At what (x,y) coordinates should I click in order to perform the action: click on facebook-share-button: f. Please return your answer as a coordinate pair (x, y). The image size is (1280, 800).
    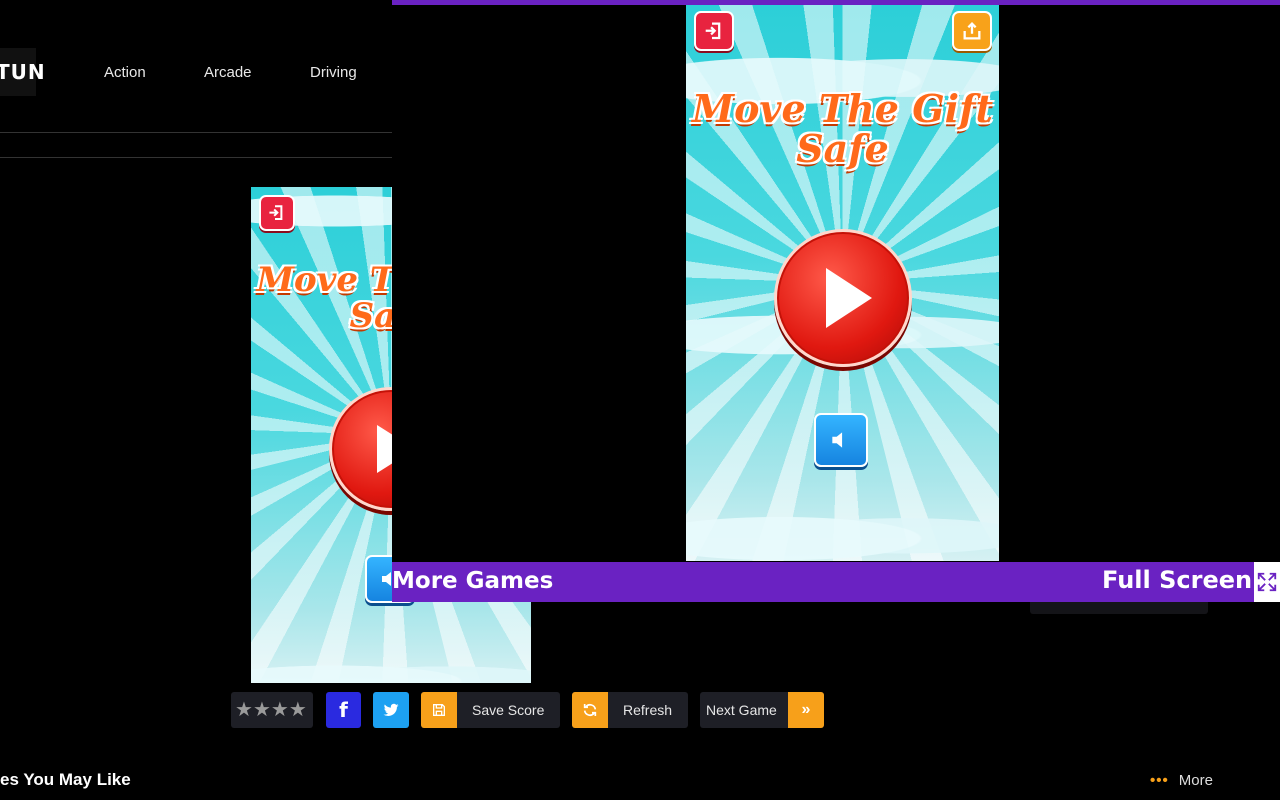
    Looking at the image, I should click on (343, 710).